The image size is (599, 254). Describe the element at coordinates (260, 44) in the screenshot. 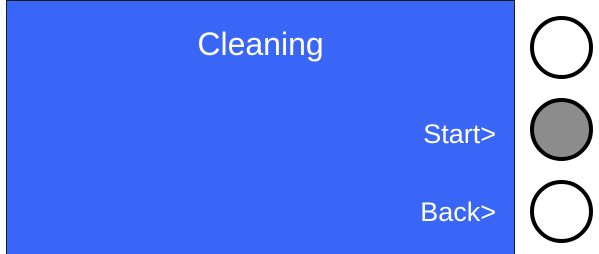

I see `screen-title: Cleaning` at that location.